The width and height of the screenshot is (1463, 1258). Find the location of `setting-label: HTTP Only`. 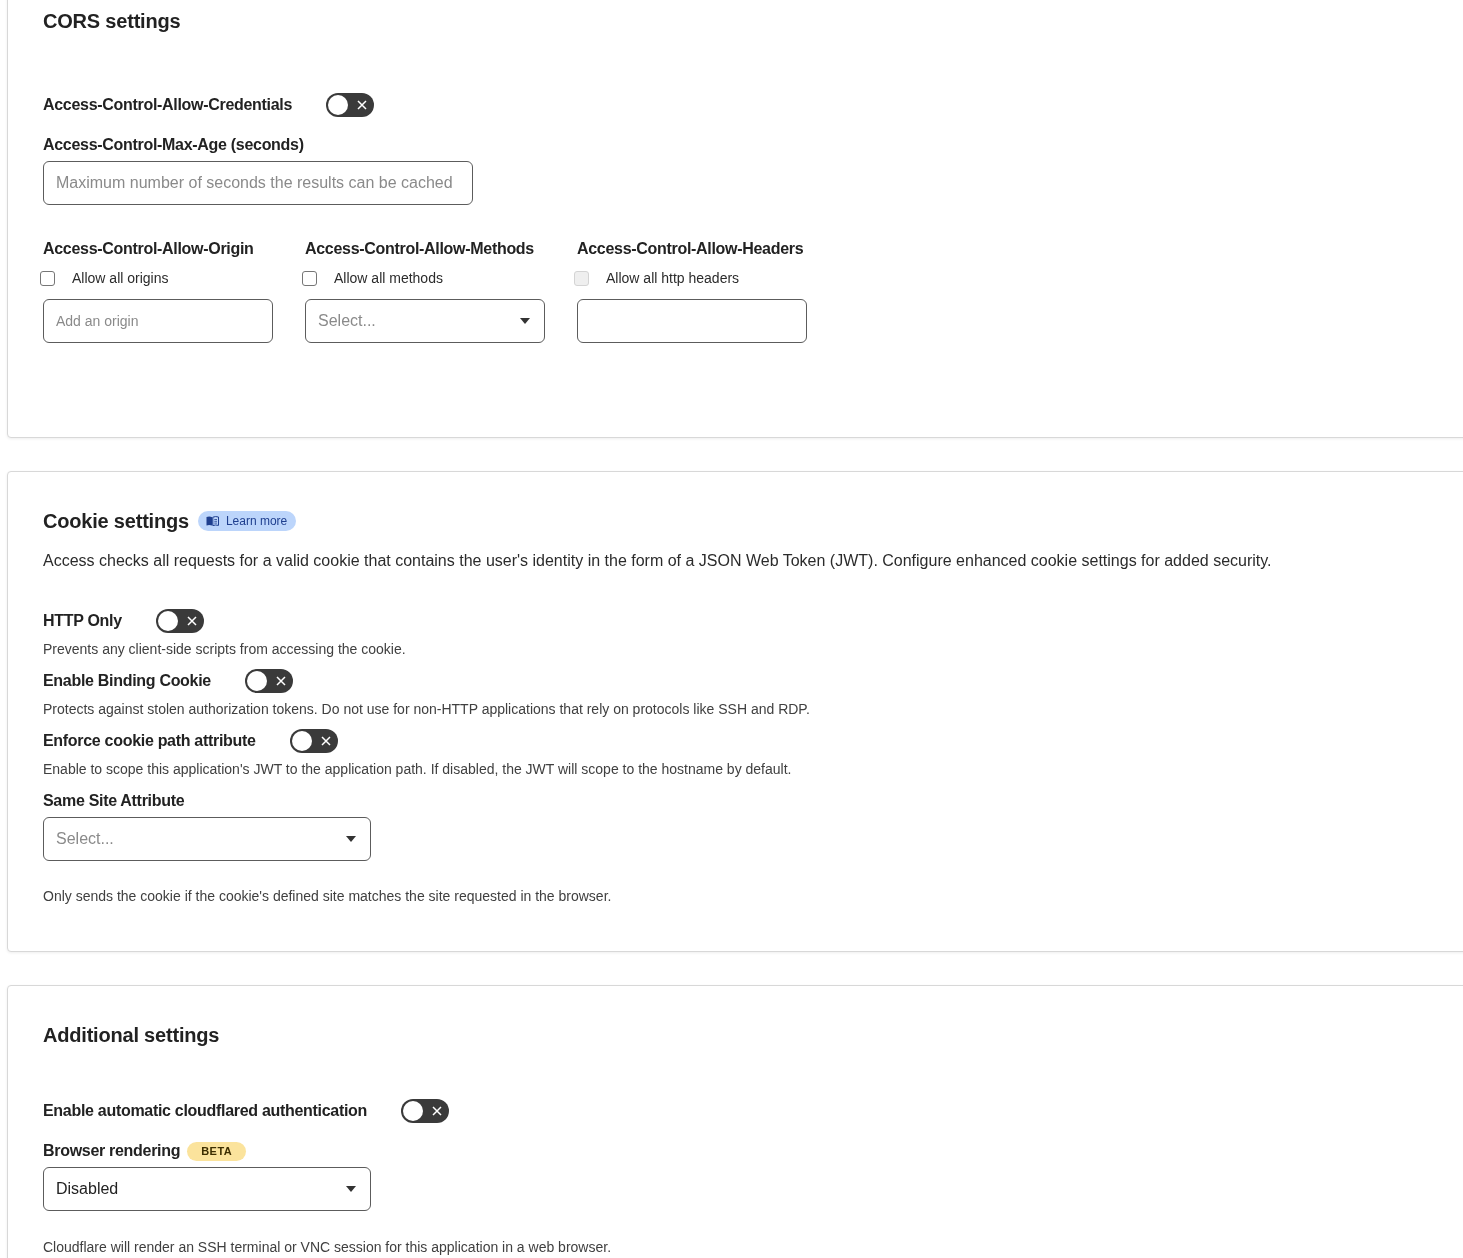

setting-label: HTTP Only is located at coordinates (82, 621).